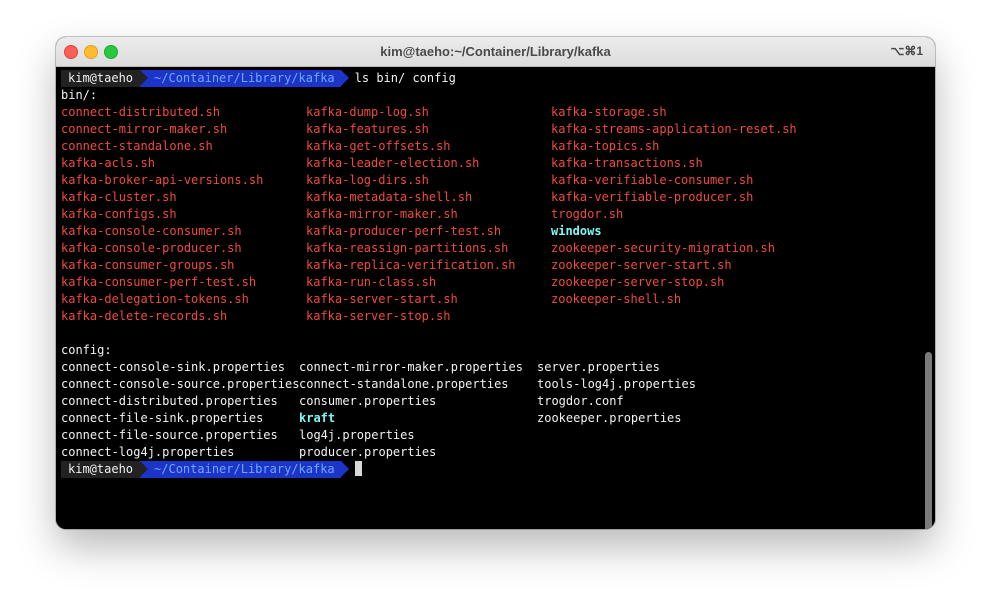  What do you see at coordinates (378, 146) in the screenshot?
I see `file-entry: kafka-get-offsets.sh` at bounding box center [378, 146].